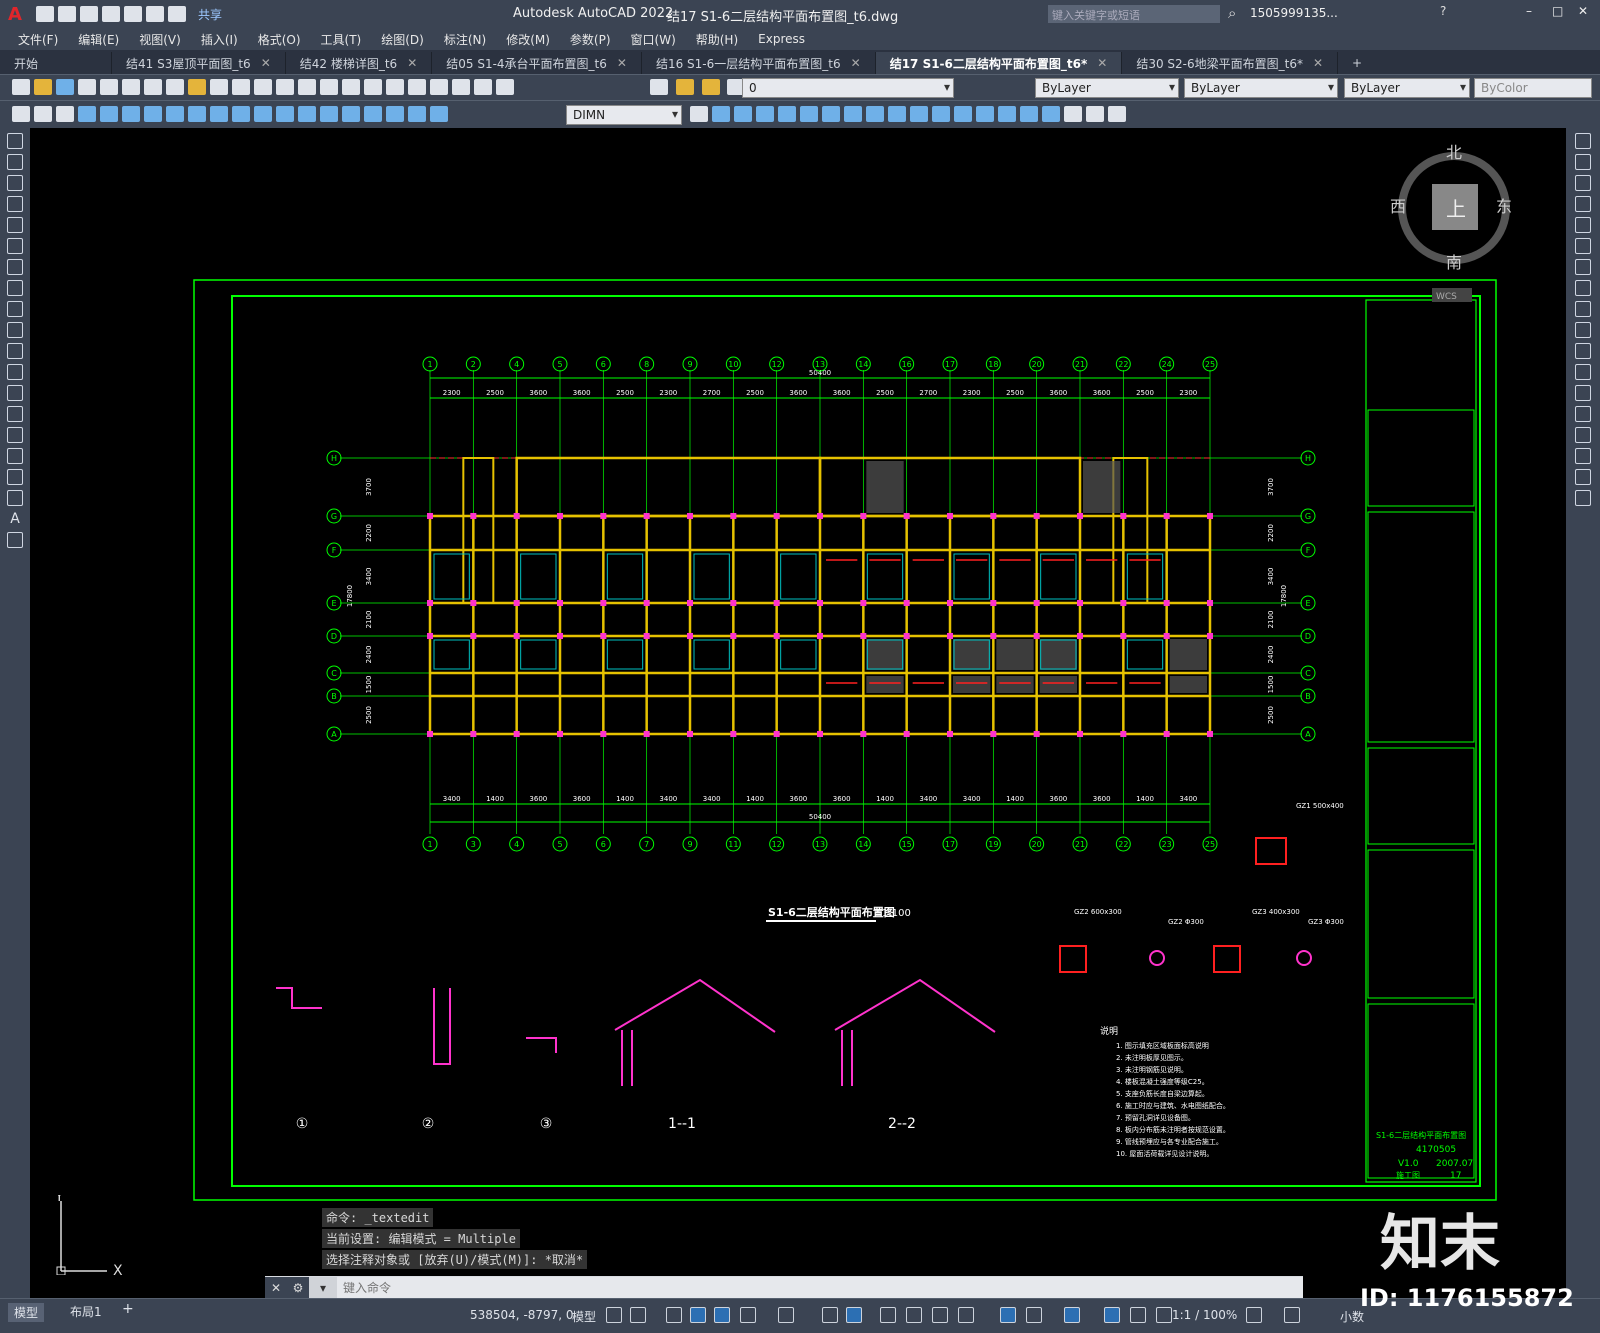  What do you see at coordinates (1107, 88) in the screenshot?
I see `color-dropdown: ByLayer ▾` at bounding box center [1107, 88].